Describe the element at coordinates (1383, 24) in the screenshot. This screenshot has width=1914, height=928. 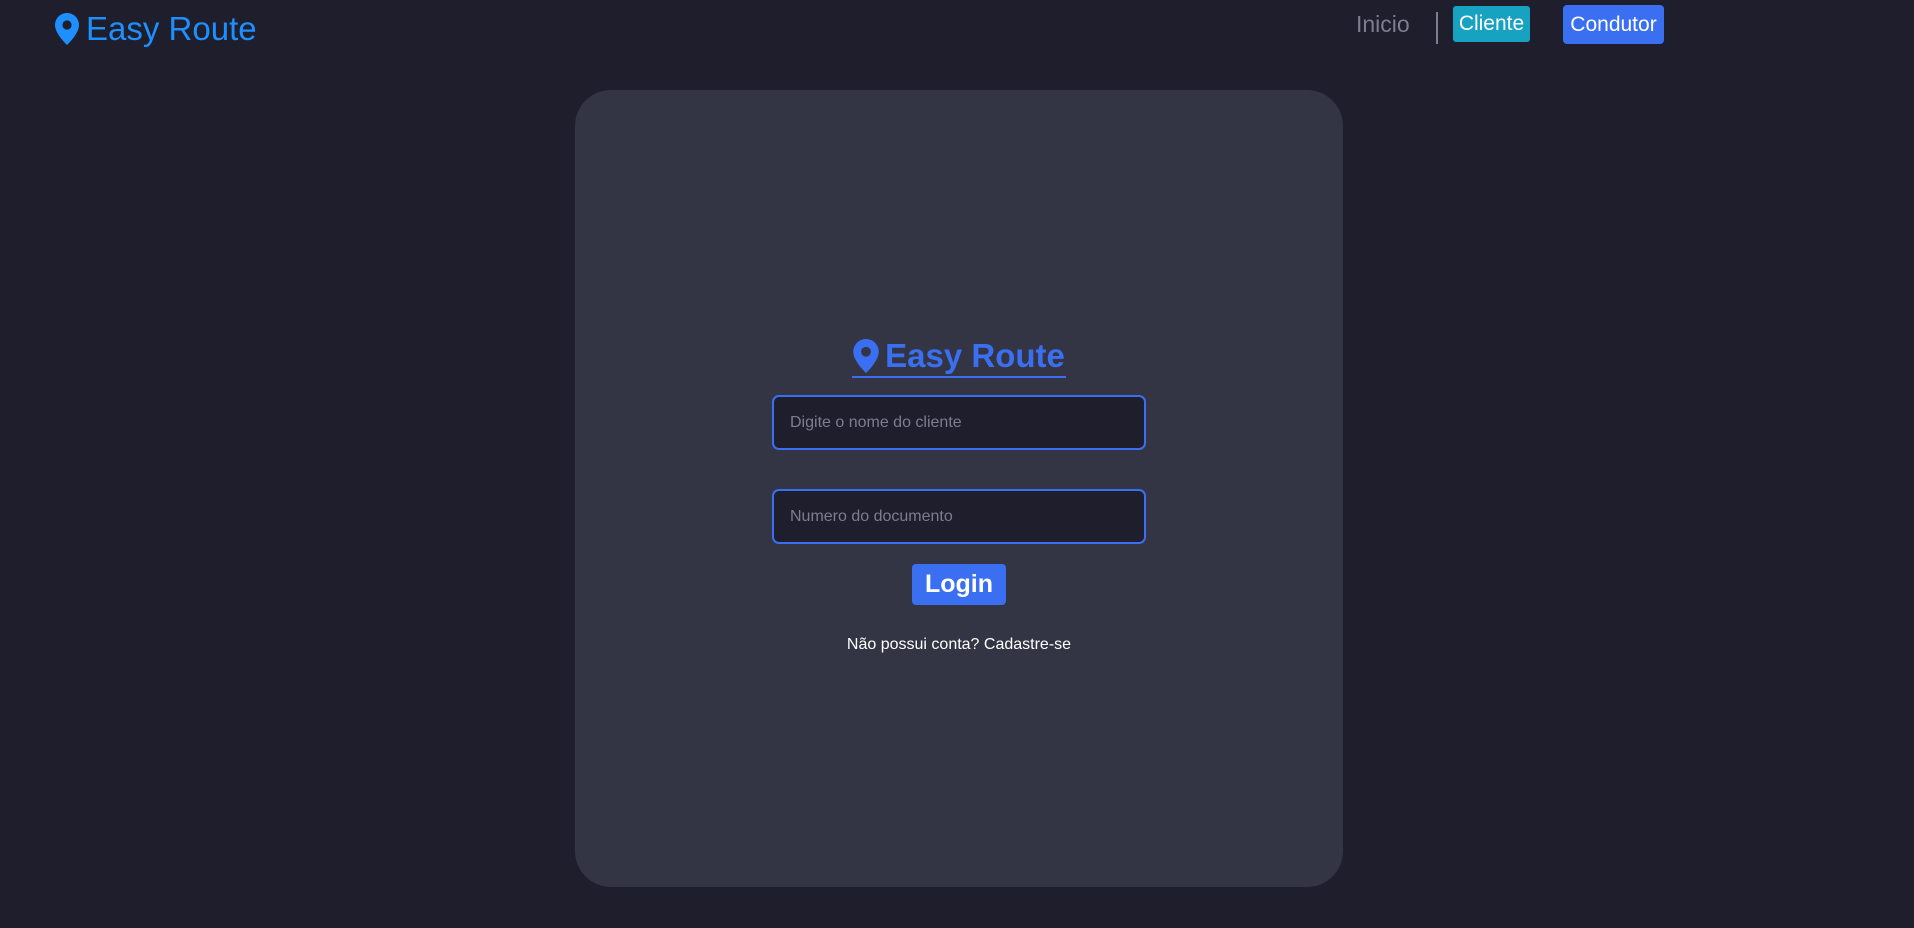
I see `nav-link-inicio: Inicio` at that location.